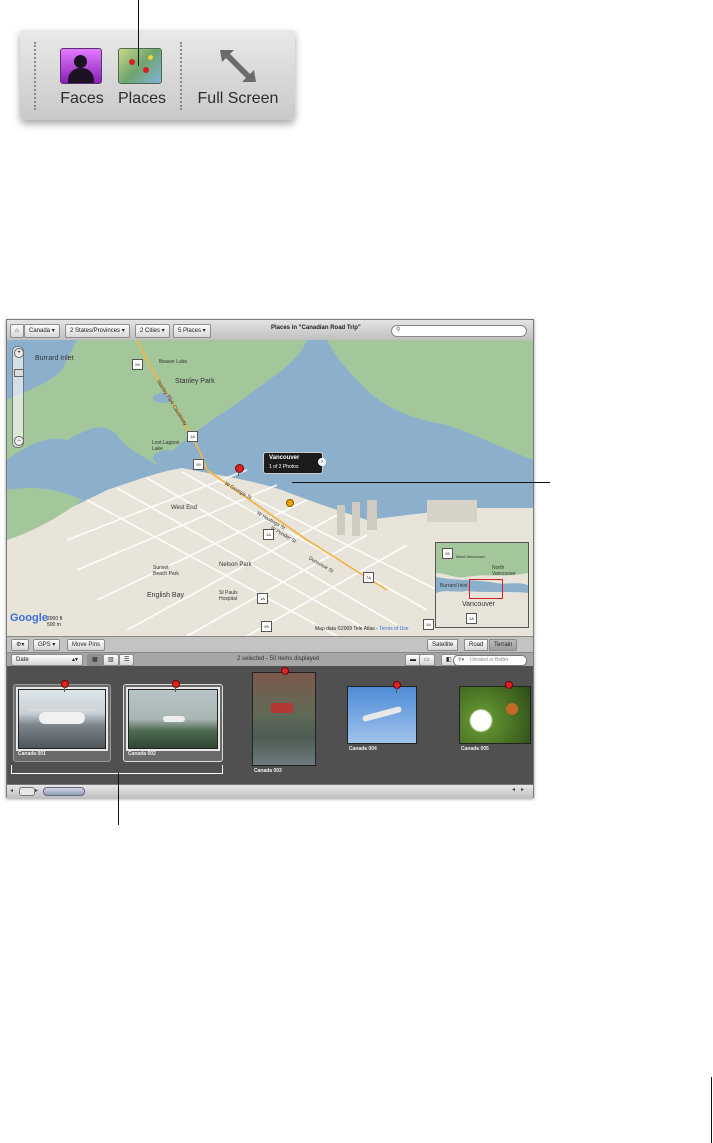 This screenshot has width=713, height=1143. What do you see at coordinates (470, 556) in the screenshot?
I see `overview-label: West Vancouver` at bounding box center [470, 556].